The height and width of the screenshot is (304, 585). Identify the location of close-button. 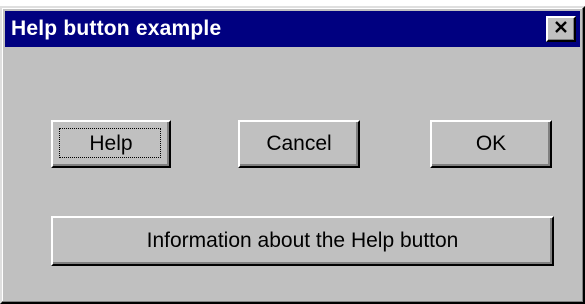
(561, 29).